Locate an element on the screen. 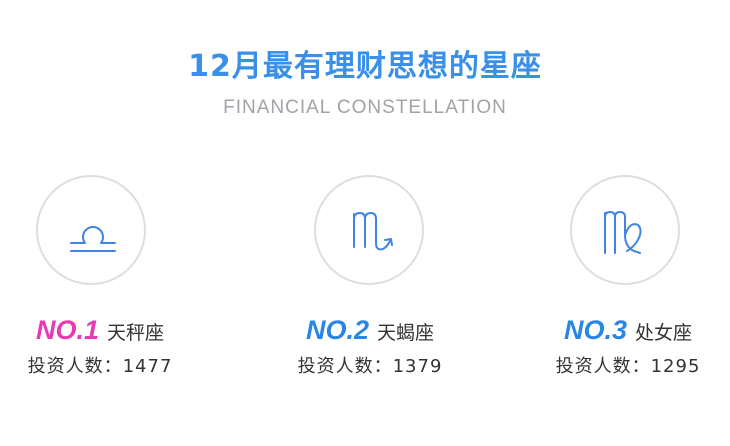 This screenshot has width=730, height=446. libra-icon is located at coordinates (93, 239).